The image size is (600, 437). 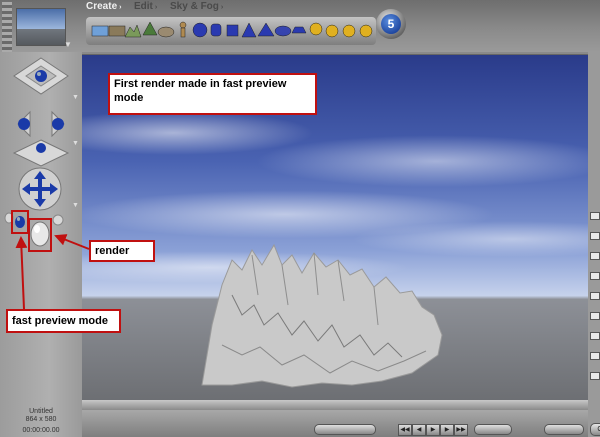 What do you see at coordinates (461, 430) in the screenshot?
I see `fast-forward-icon: ▶▶` at bounding box center [461, 430].